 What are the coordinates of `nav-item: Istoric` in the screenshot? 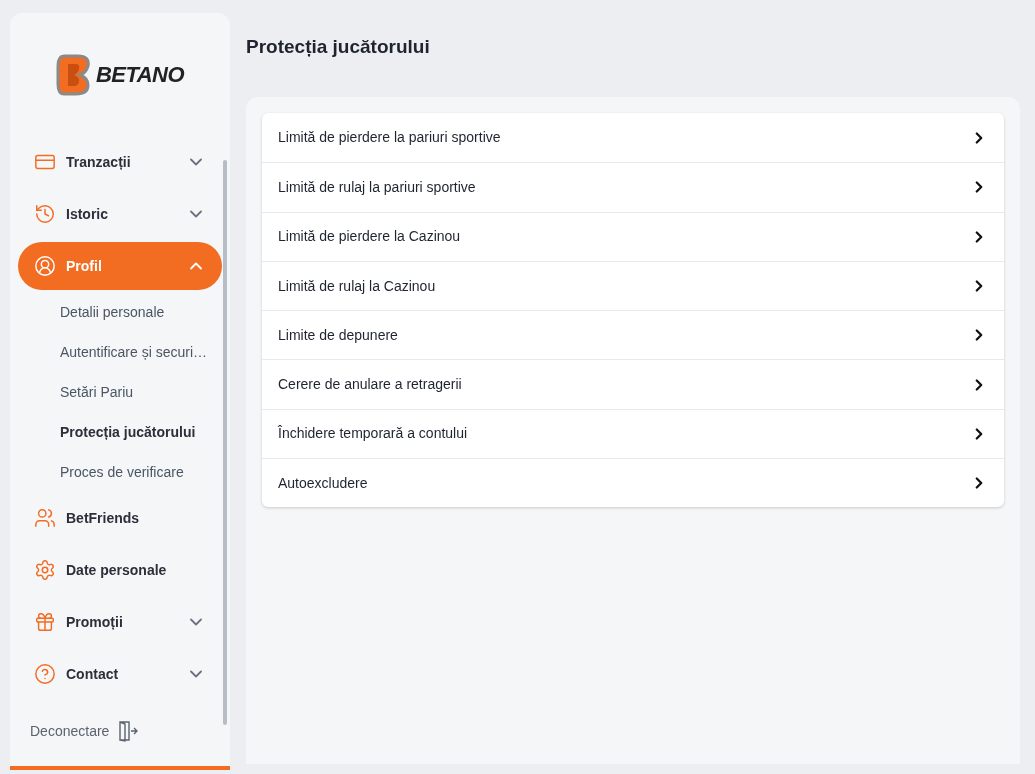 It's located at (120, 214).